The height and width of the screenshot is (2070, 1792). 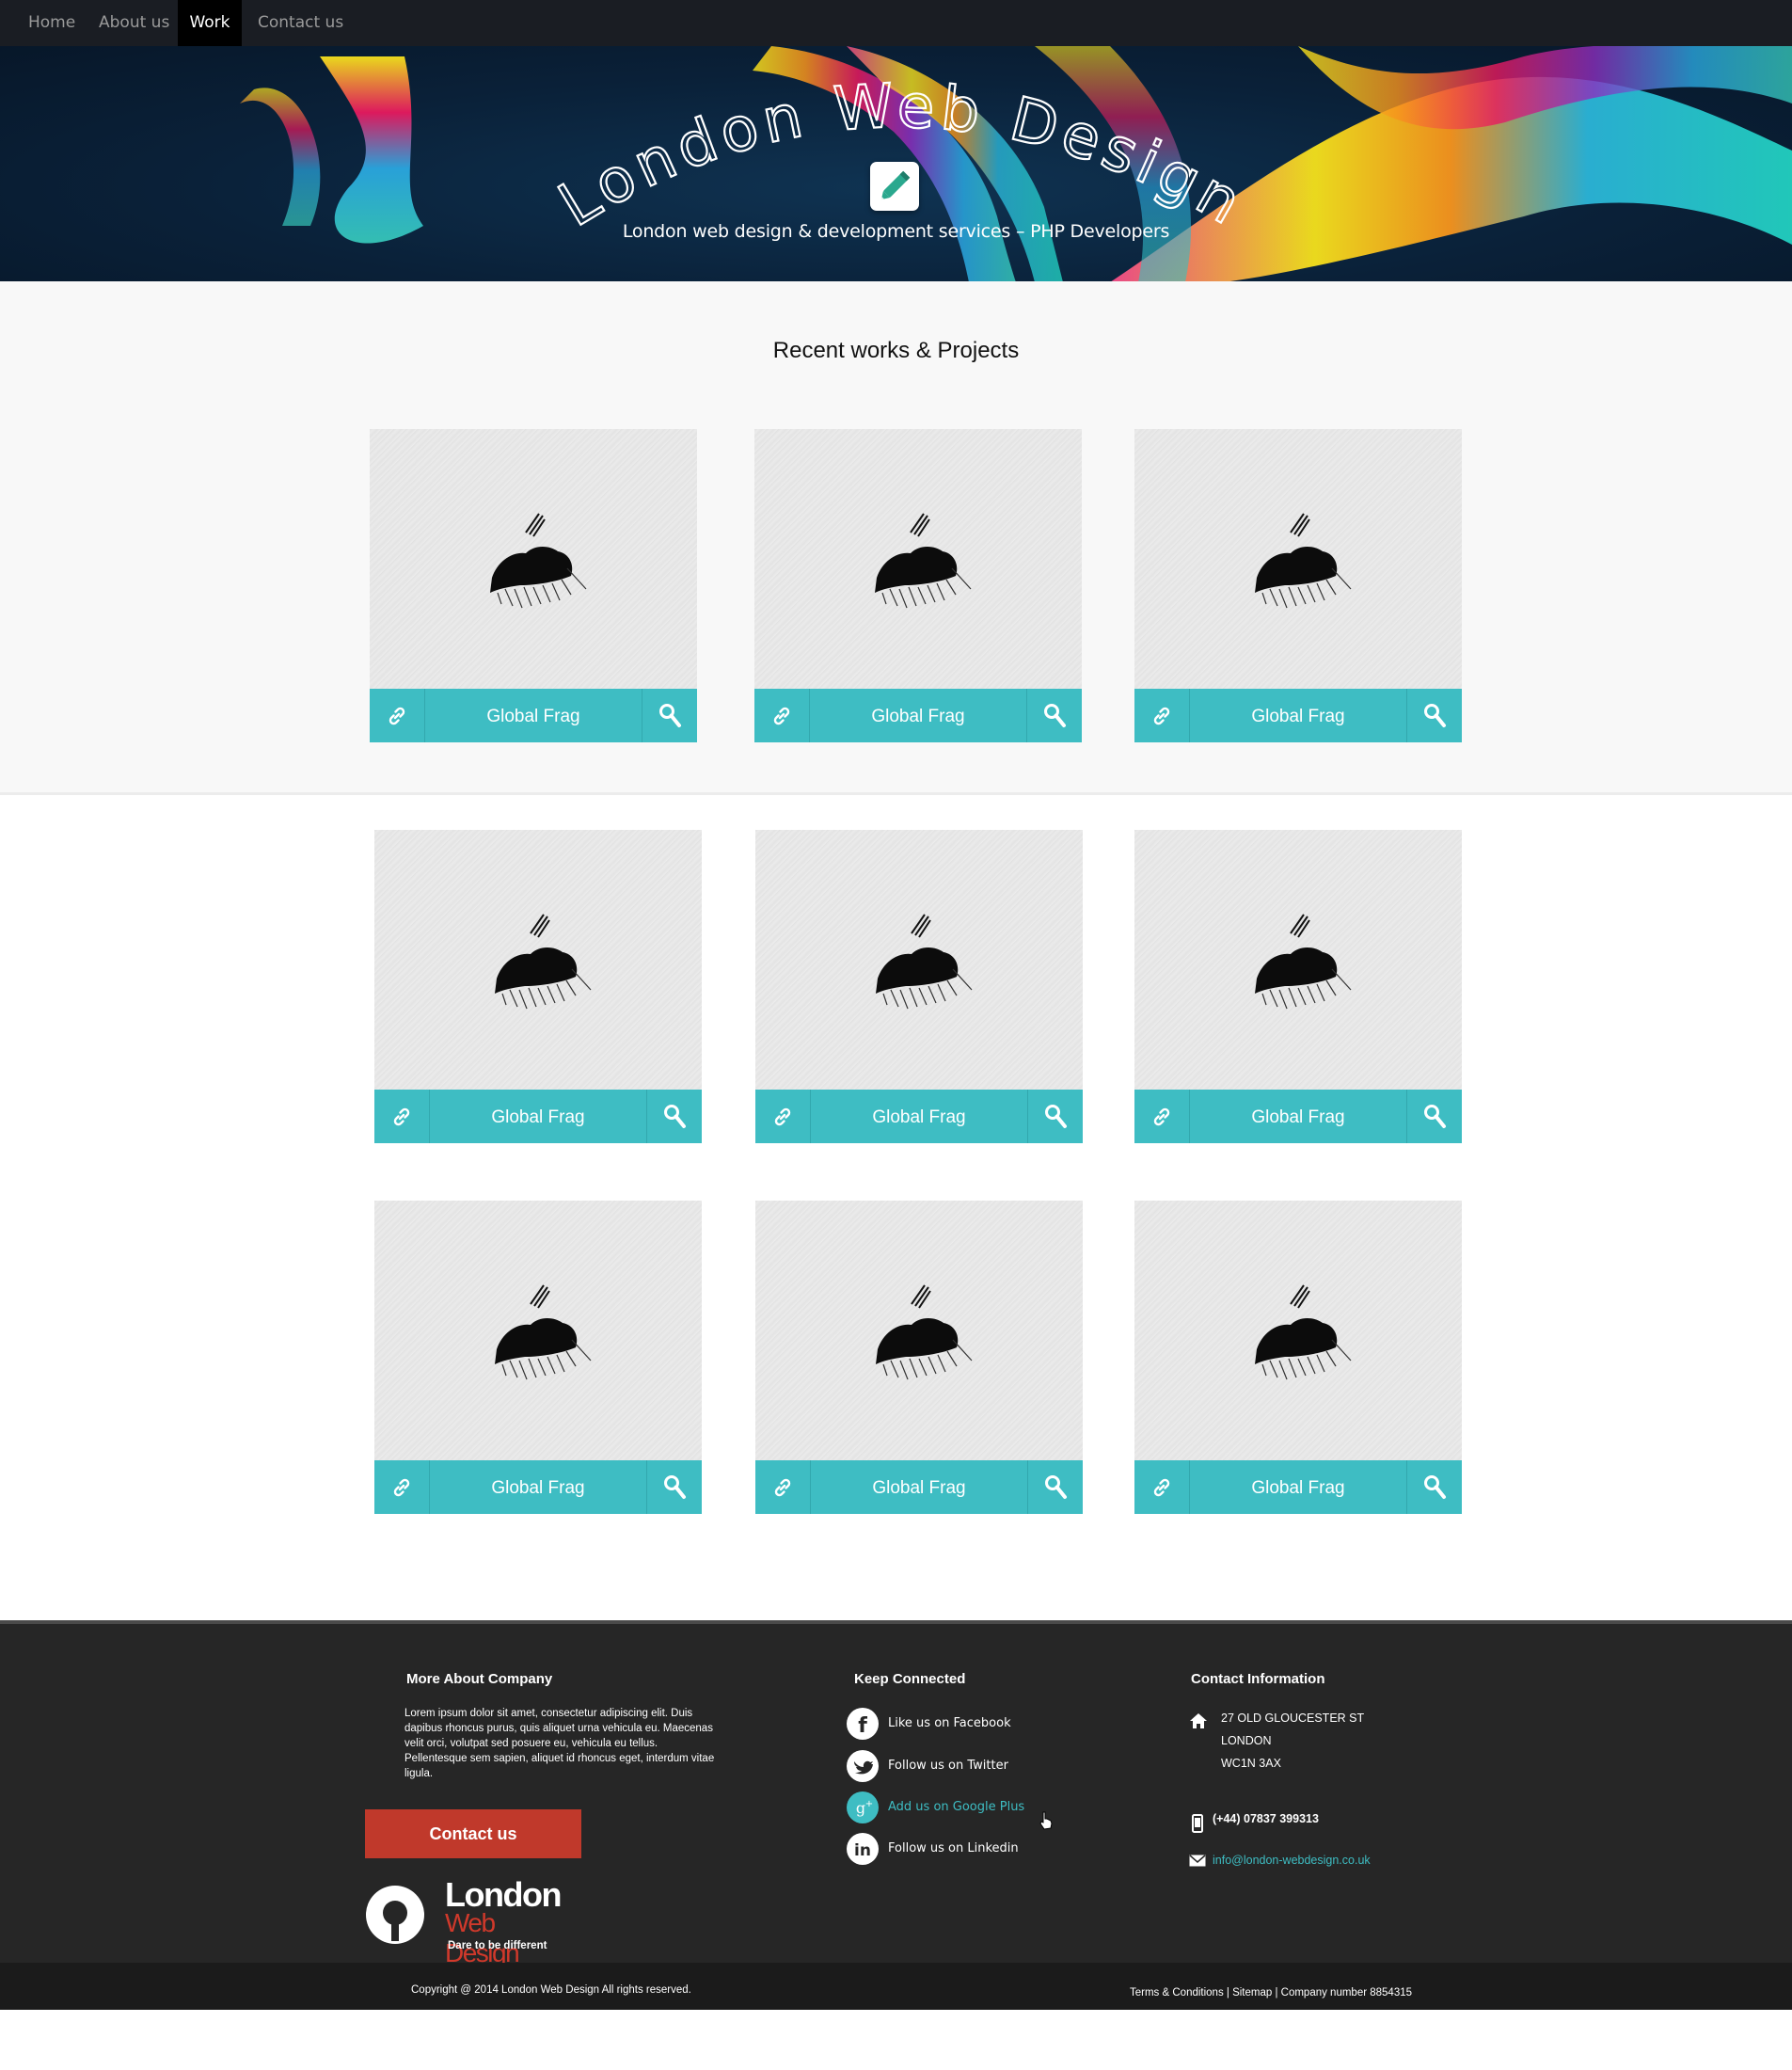 I want to click on logo-line-2: Web Design, so click(x=482, y=1937).